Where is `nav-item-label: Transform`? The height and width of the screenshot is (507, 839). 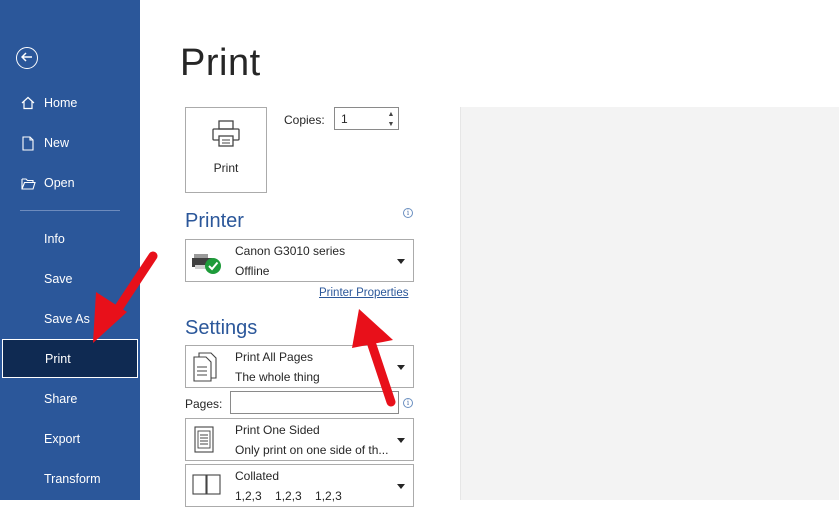
nav-item-label: Transform is located at coordinates (72, 479).